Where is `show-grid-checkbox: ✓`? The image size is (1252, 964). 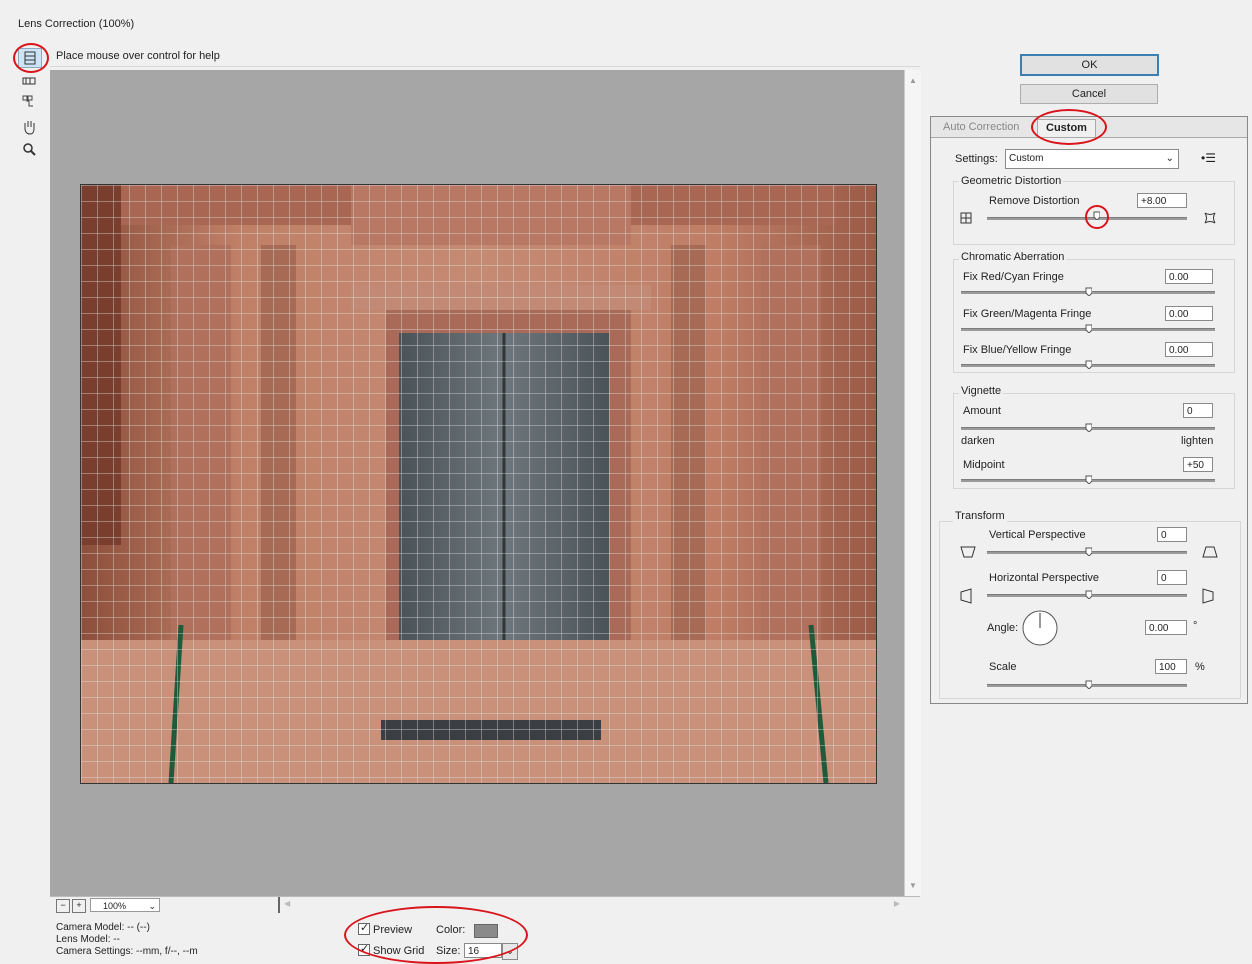
show-grid-checkbox: ✓ is located at coordinates (364, 949).